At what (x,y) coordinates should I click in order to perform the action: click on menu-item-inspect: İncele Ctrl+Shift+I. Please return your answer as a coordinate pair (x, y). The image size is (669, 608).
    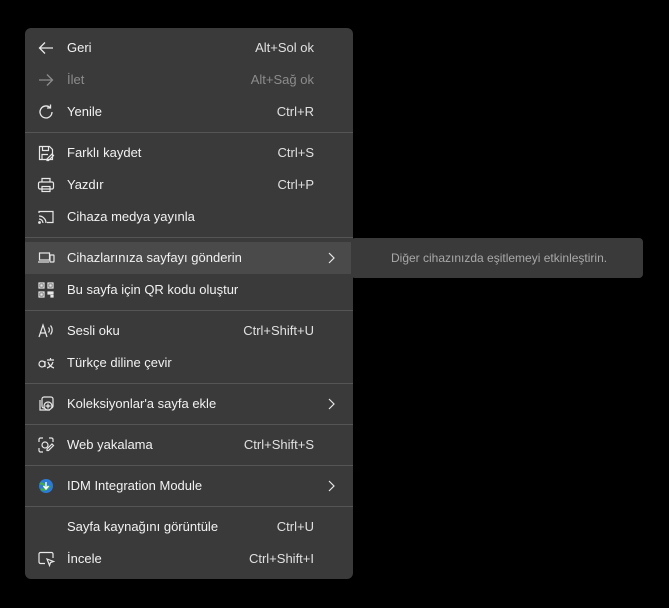
    Looking at the image, I should click on (189, 559).